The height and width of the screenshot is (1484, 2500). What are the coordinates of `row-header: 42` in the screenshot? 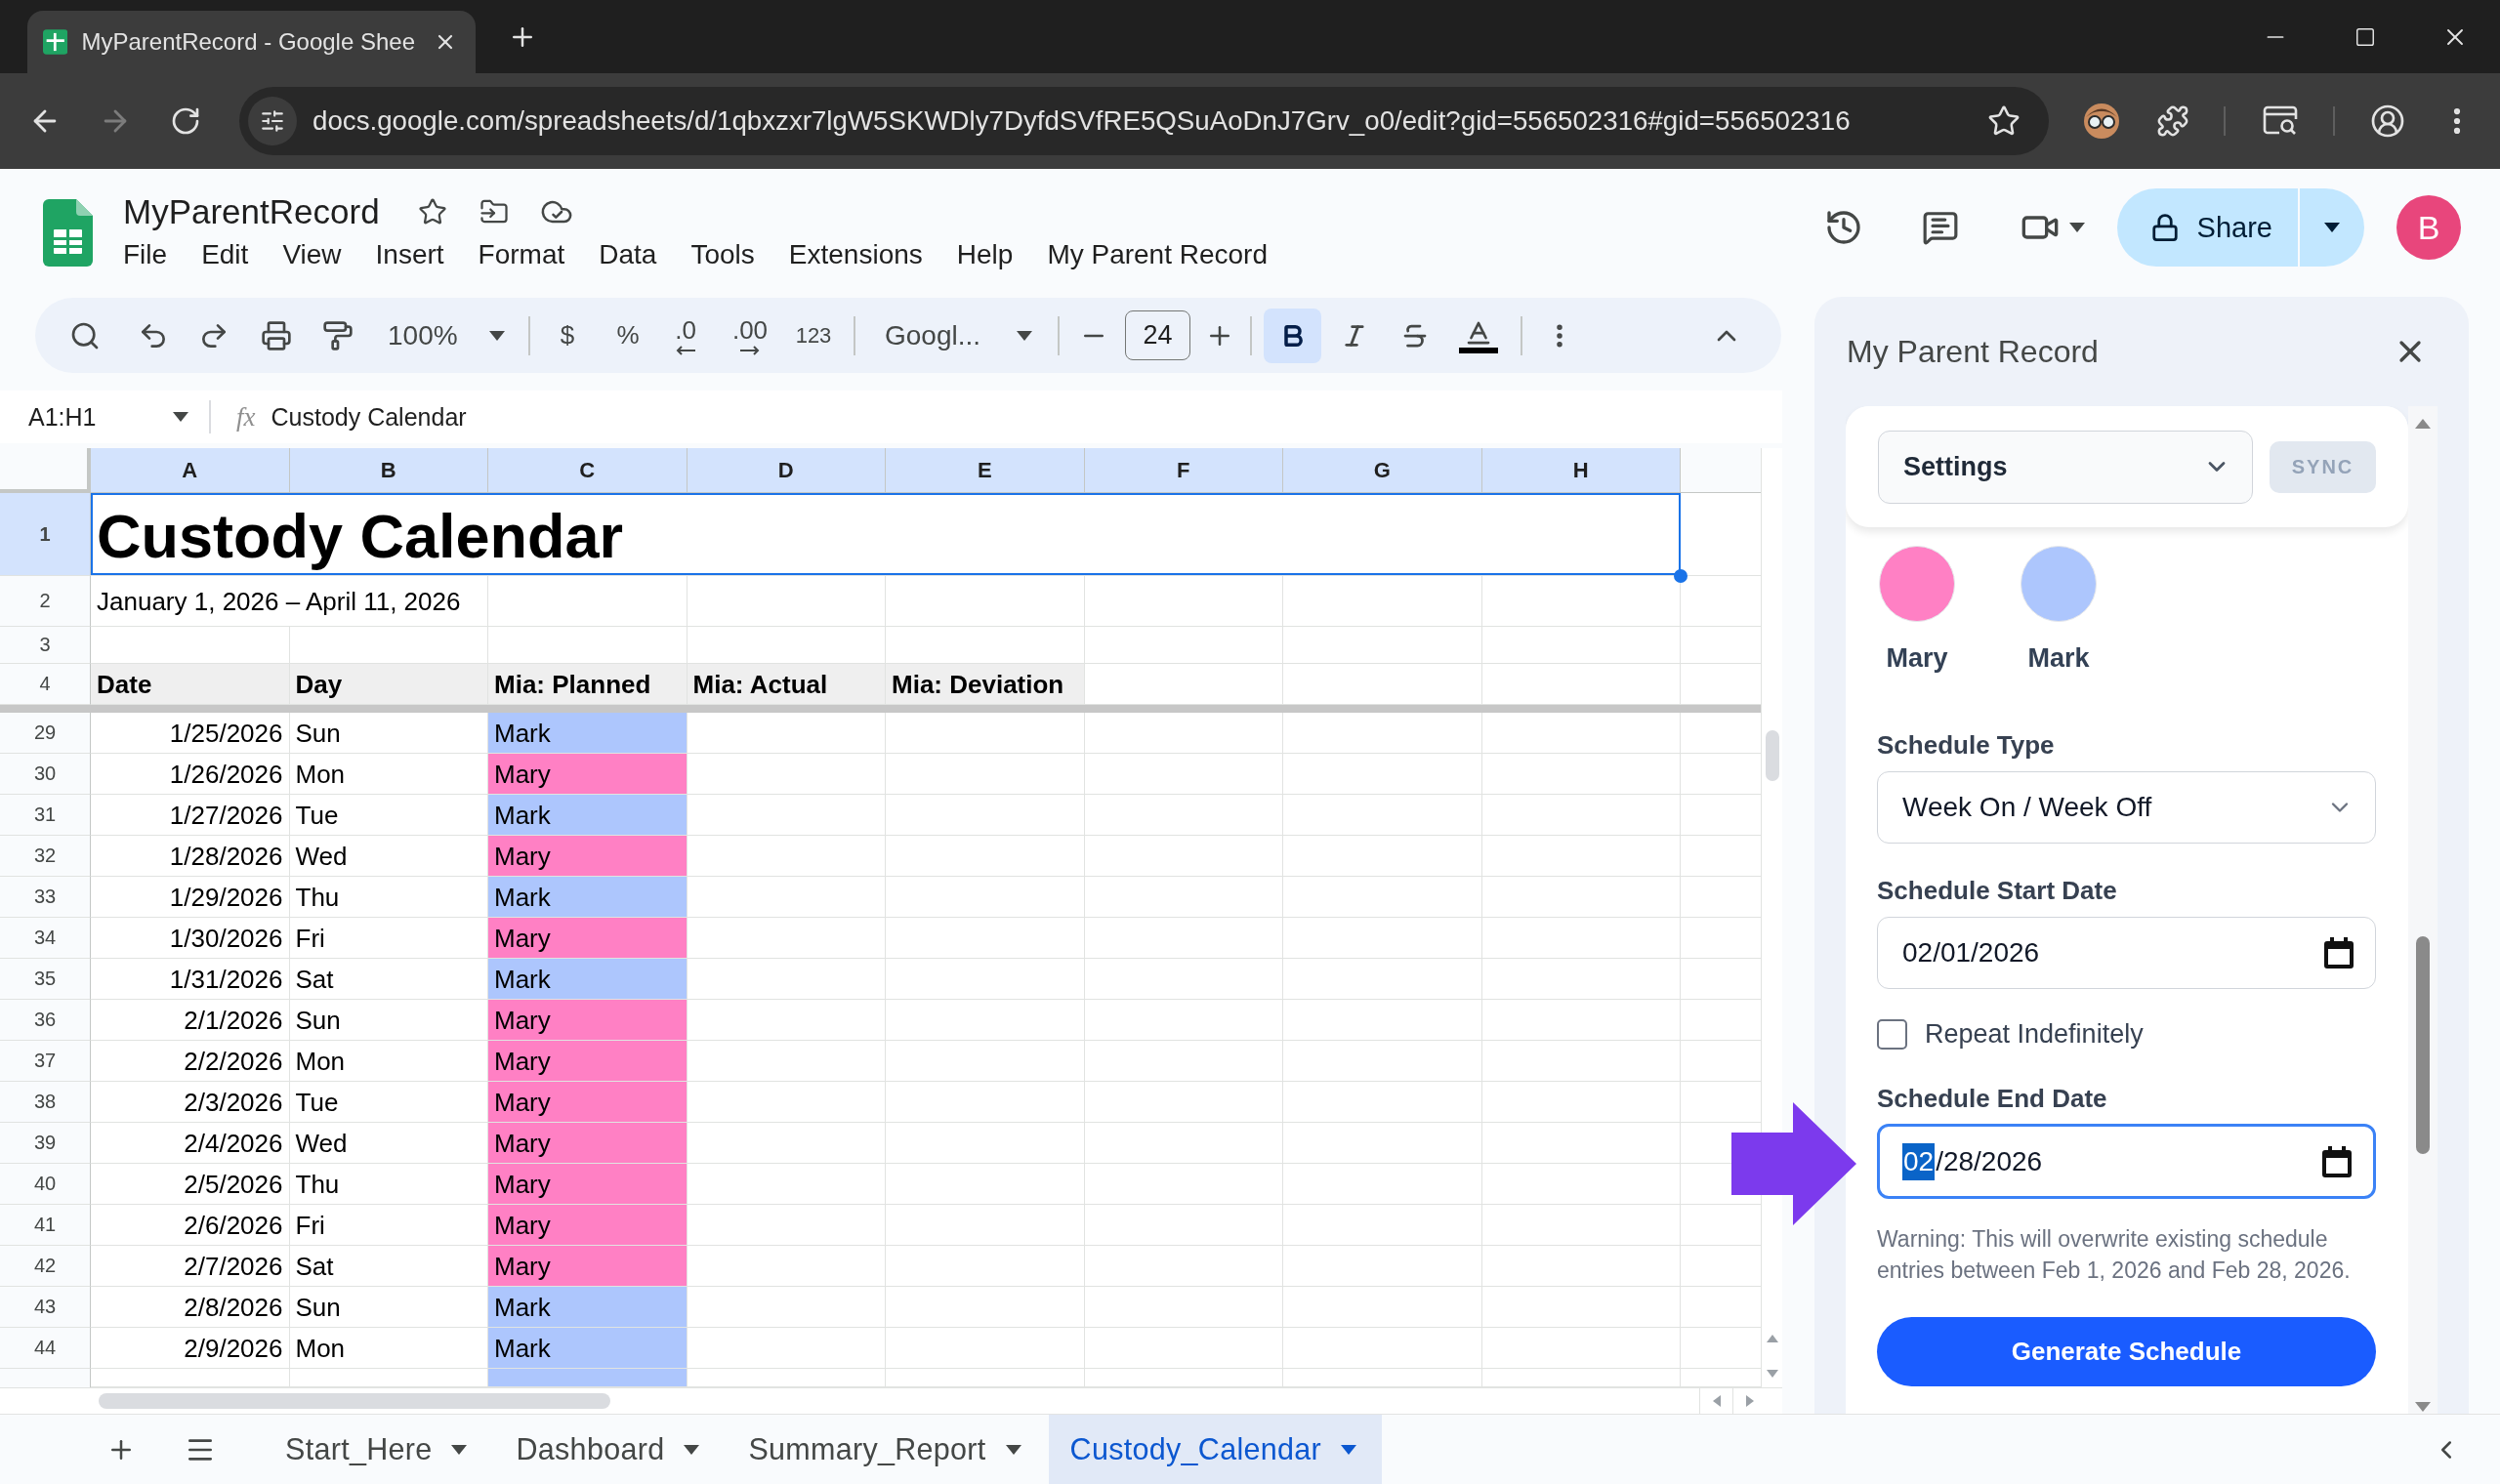 It's located at (45, 1267).